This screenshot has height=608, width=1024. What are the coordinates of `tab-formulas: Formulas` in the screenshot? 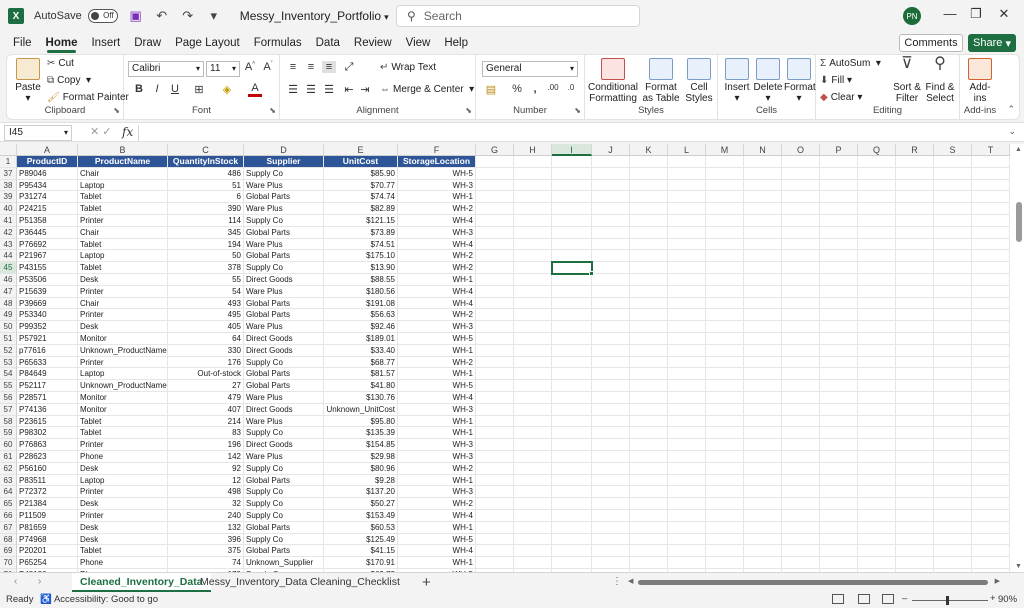 It's located at (278, 43).